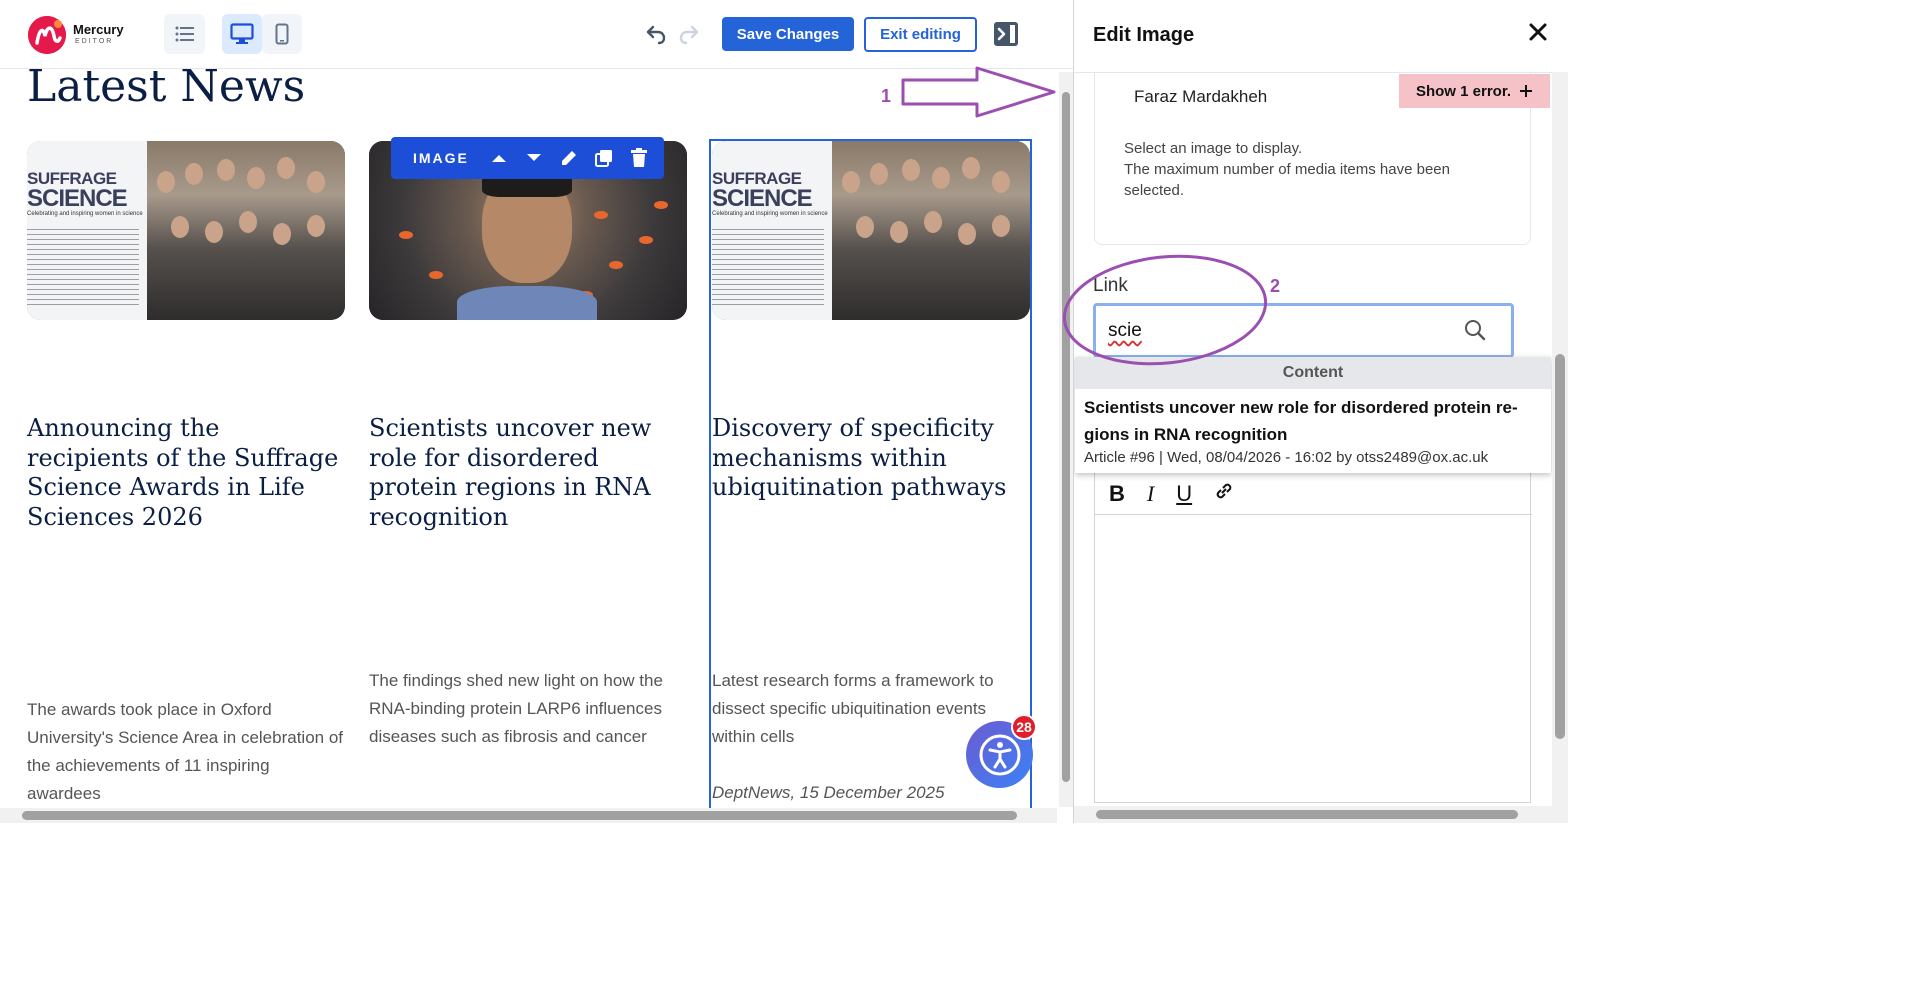  What do you see at coordinates (536, 34) in the screenshot?
I see `top-toolbar: Mercury EDITOR Save Changes Exit editing` at bounding box center [536, 34].